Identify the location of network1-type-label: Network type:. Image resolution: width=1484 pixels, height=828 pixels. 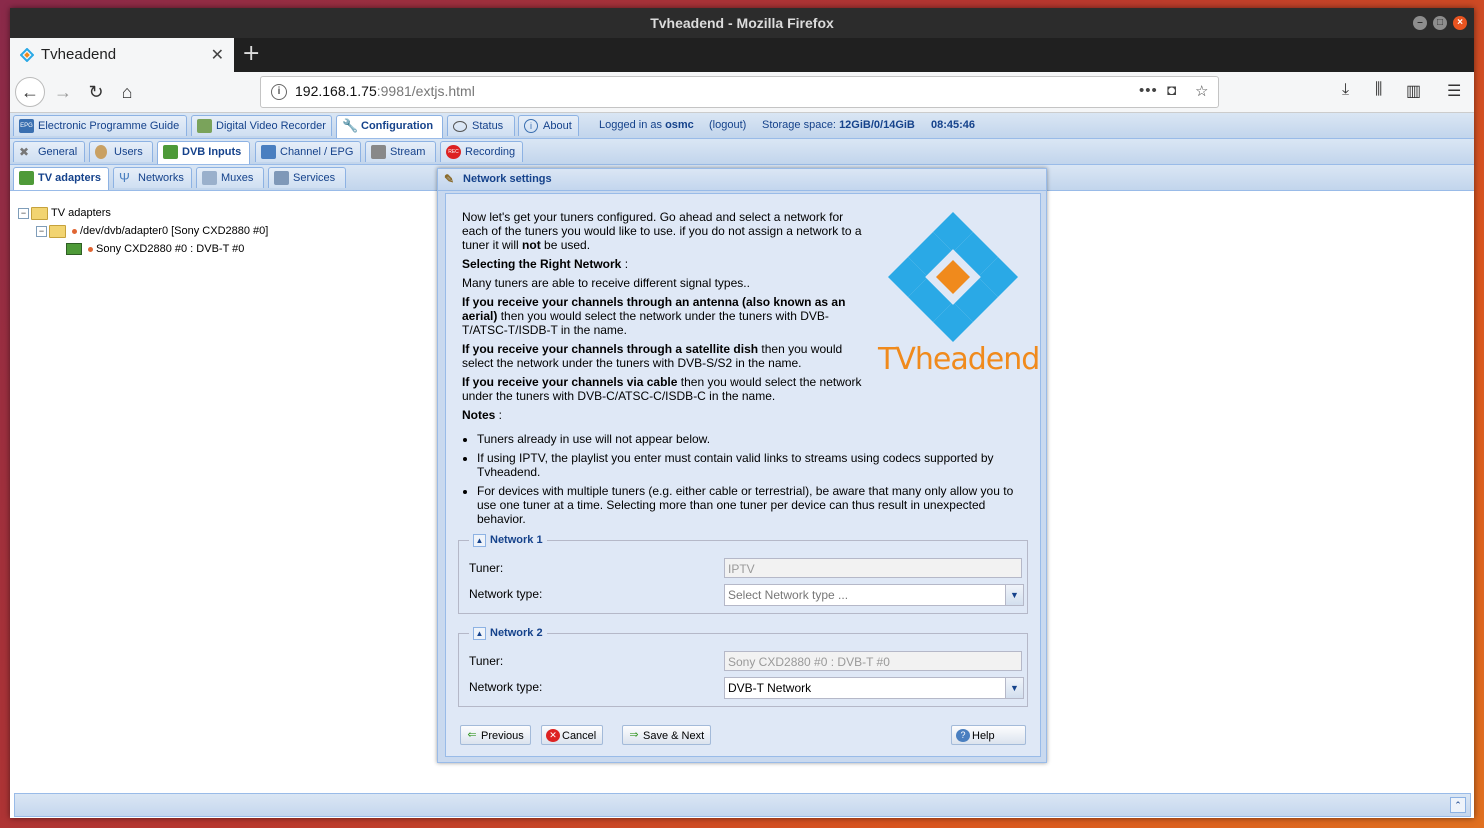
(506, 594).